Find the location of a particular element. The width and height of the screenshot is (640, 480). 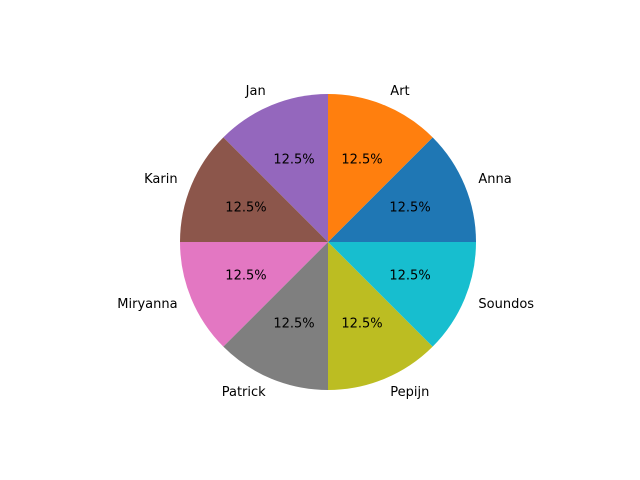

pie-percent-label-jan: 12.5% is located at coordinates (293, 159).